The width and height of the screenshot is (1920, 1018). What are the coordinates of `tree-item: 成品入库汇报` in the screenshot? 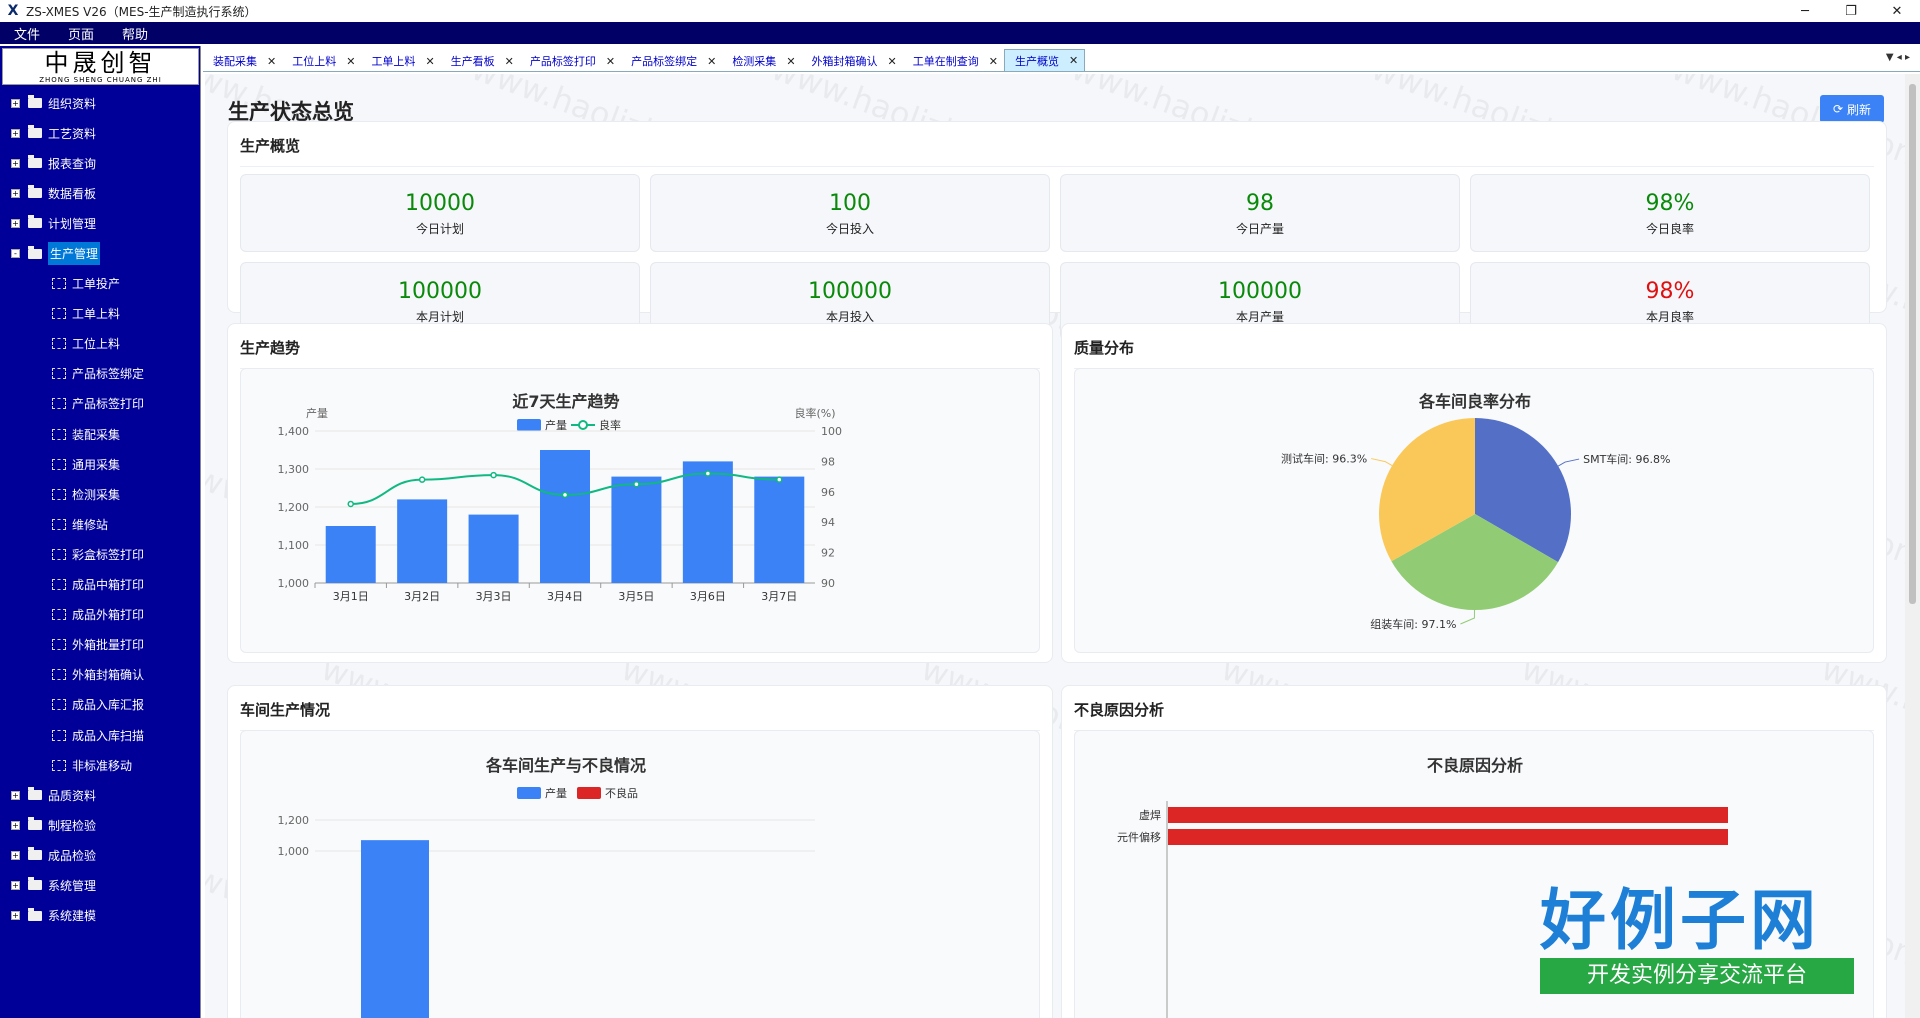 It's located at (100, 705).